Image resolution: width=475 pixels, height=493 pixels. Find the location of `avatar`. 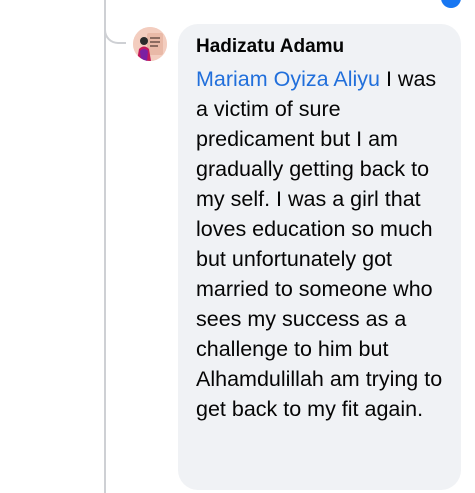

avatar is located at coordinates (150, 44).